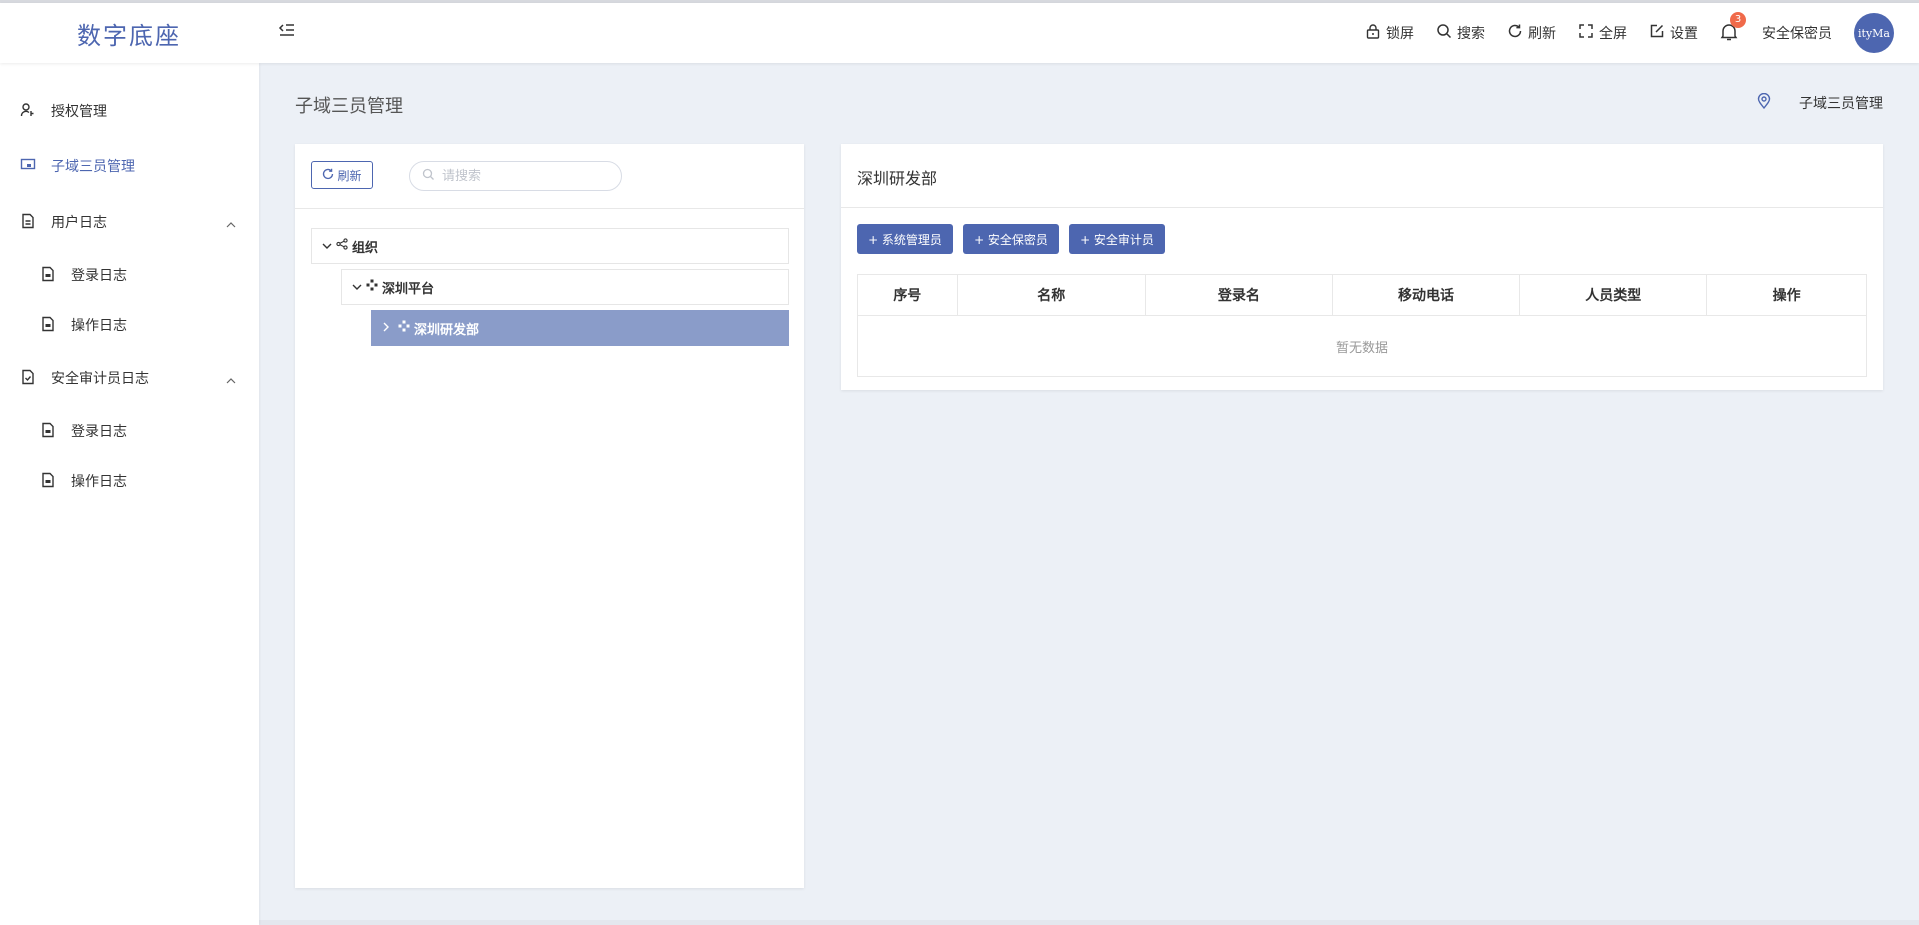 The height and width of the screenshot is (925, 1919). What do you see at coordinates (1778, 102) in the screenshot?
I see `location-pin-icon` at bounding box center [1778, 102].